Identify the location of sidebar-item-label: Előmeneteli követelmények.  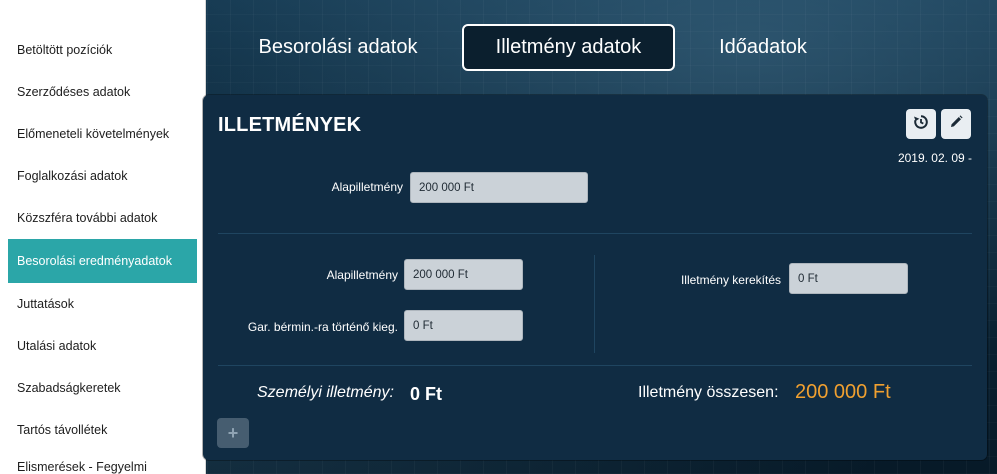
(93, 134).